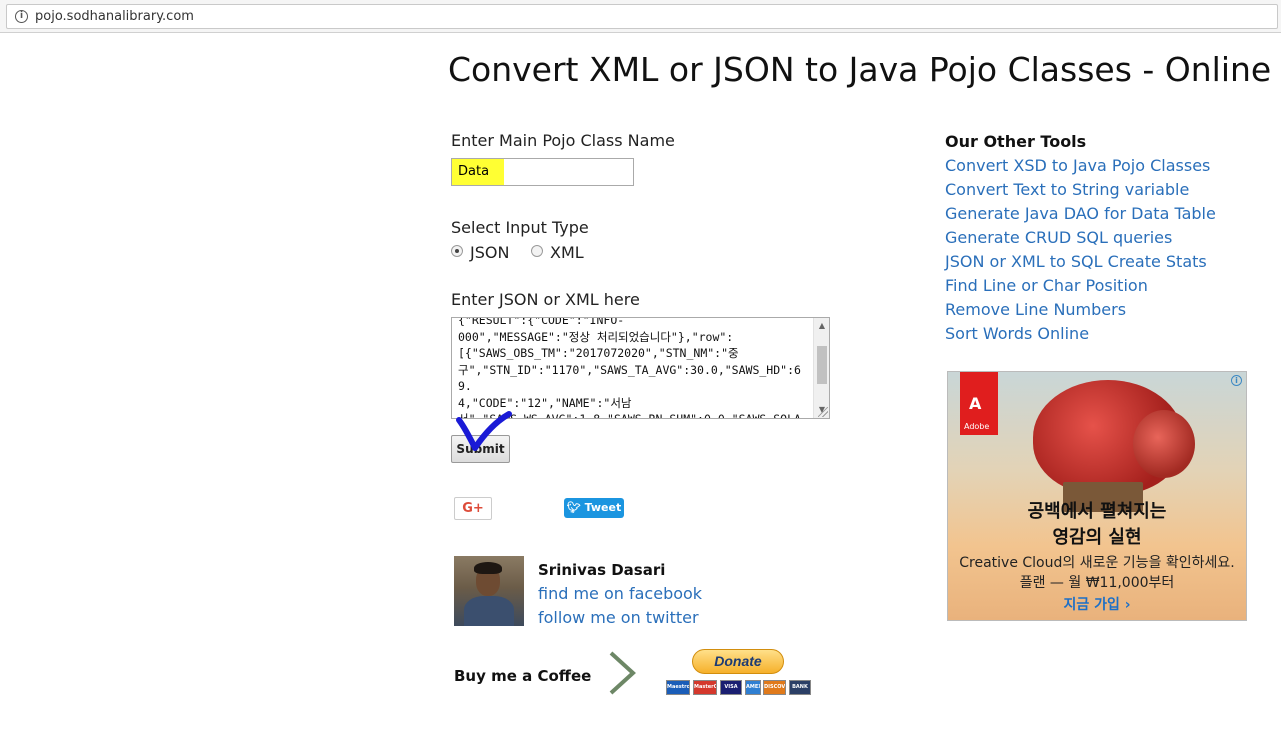  I want to click on scroll-up-arrow-icon: ▲, so click(821, 326).